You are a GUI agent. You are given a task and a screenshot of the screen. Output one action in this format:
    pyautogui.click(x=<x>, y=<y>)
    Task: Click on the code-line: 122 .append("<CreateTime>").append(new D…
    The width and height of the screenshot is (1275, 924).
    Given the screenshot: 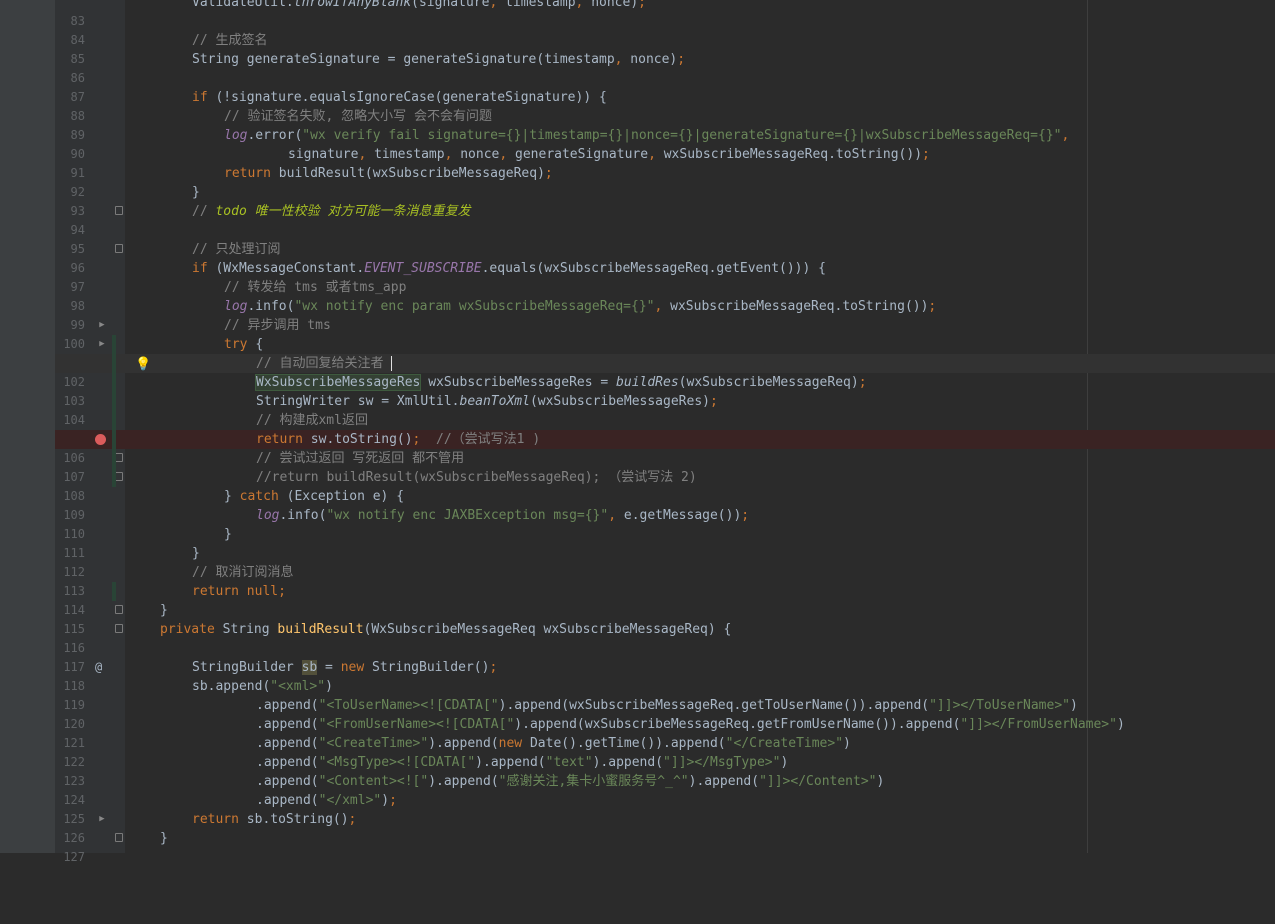 What is the action you would take?
    pyautogui.click(x=665, y=751)
    